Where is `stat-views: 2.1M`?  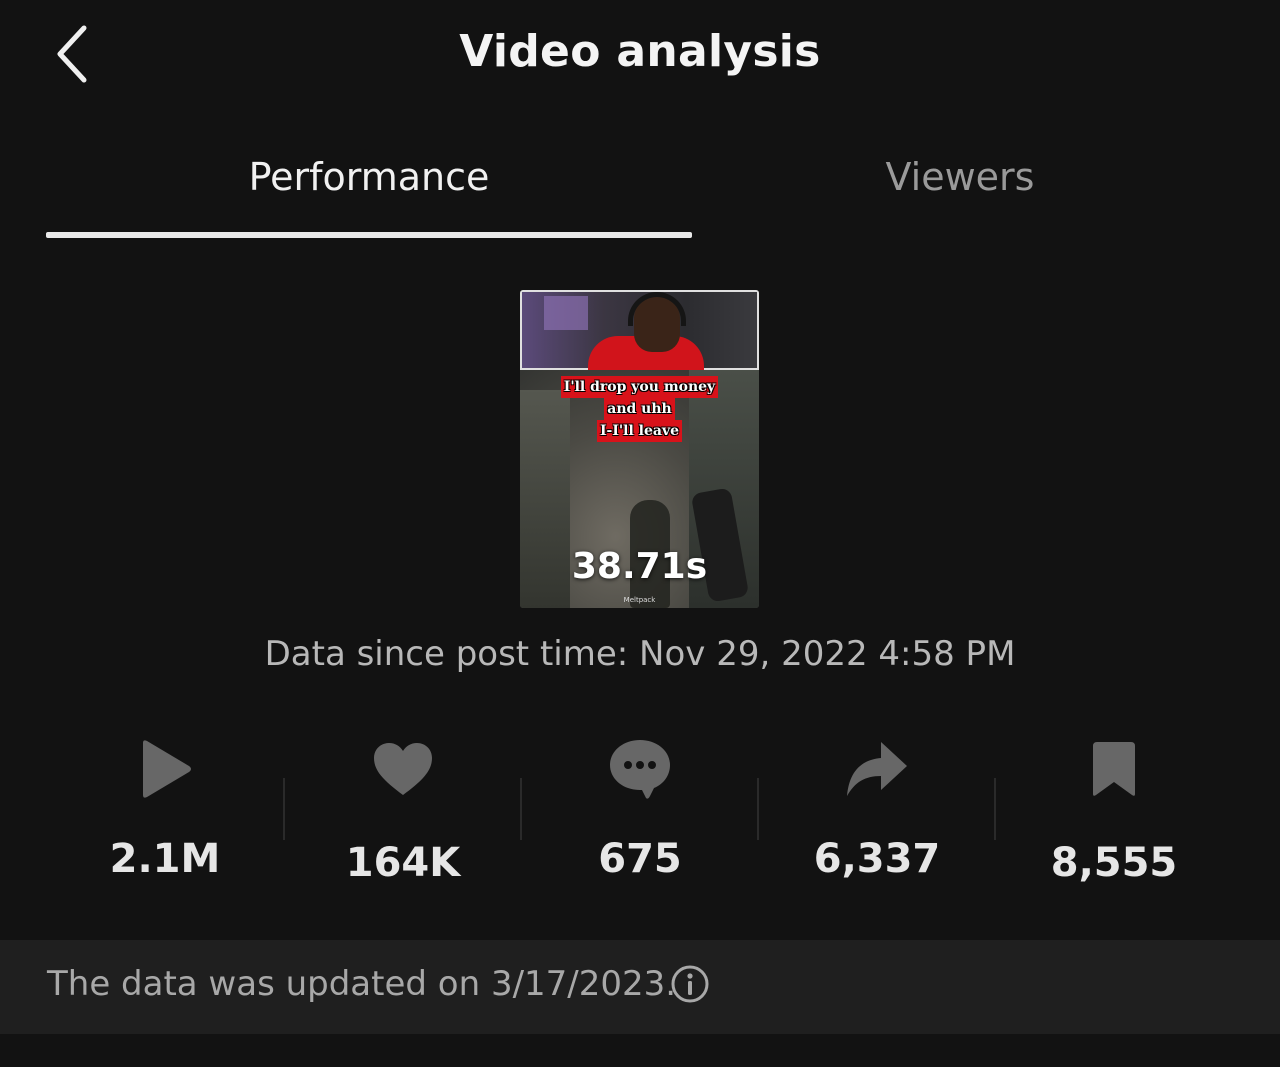 stat-views: 2.1M is located at coordinates (165, 810).